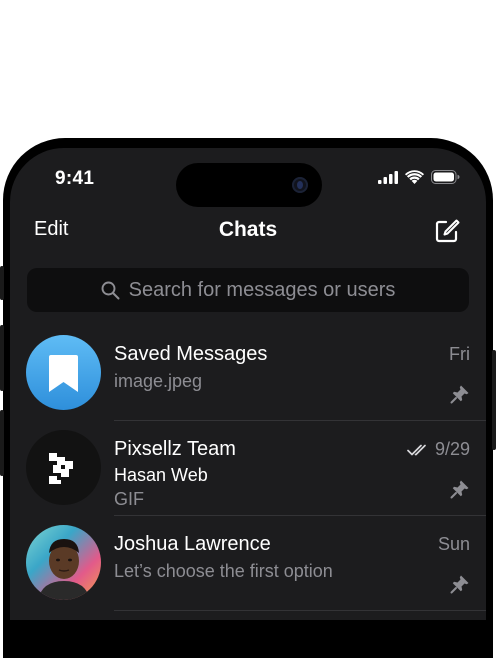 The image size is (496, 658). I want to click on chat-time: Fri, so click(459, 354).